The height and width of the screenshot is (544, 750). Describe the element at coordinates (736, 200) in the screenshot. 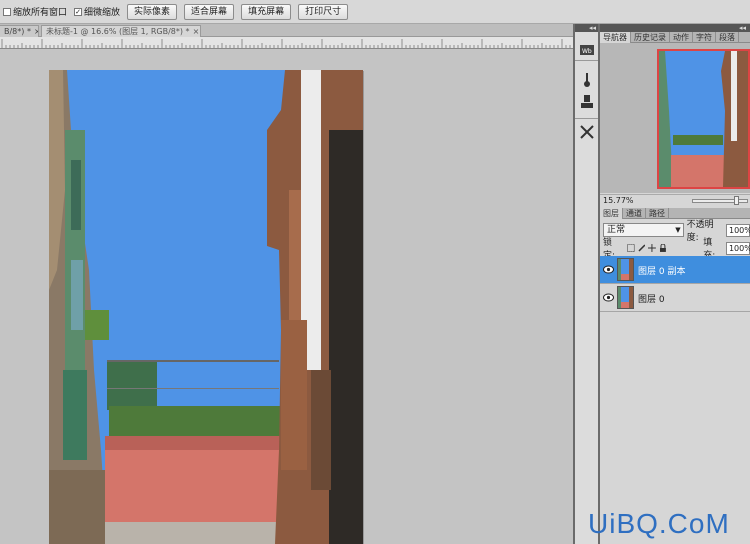

I see `zoom-slider-handle` at that location.